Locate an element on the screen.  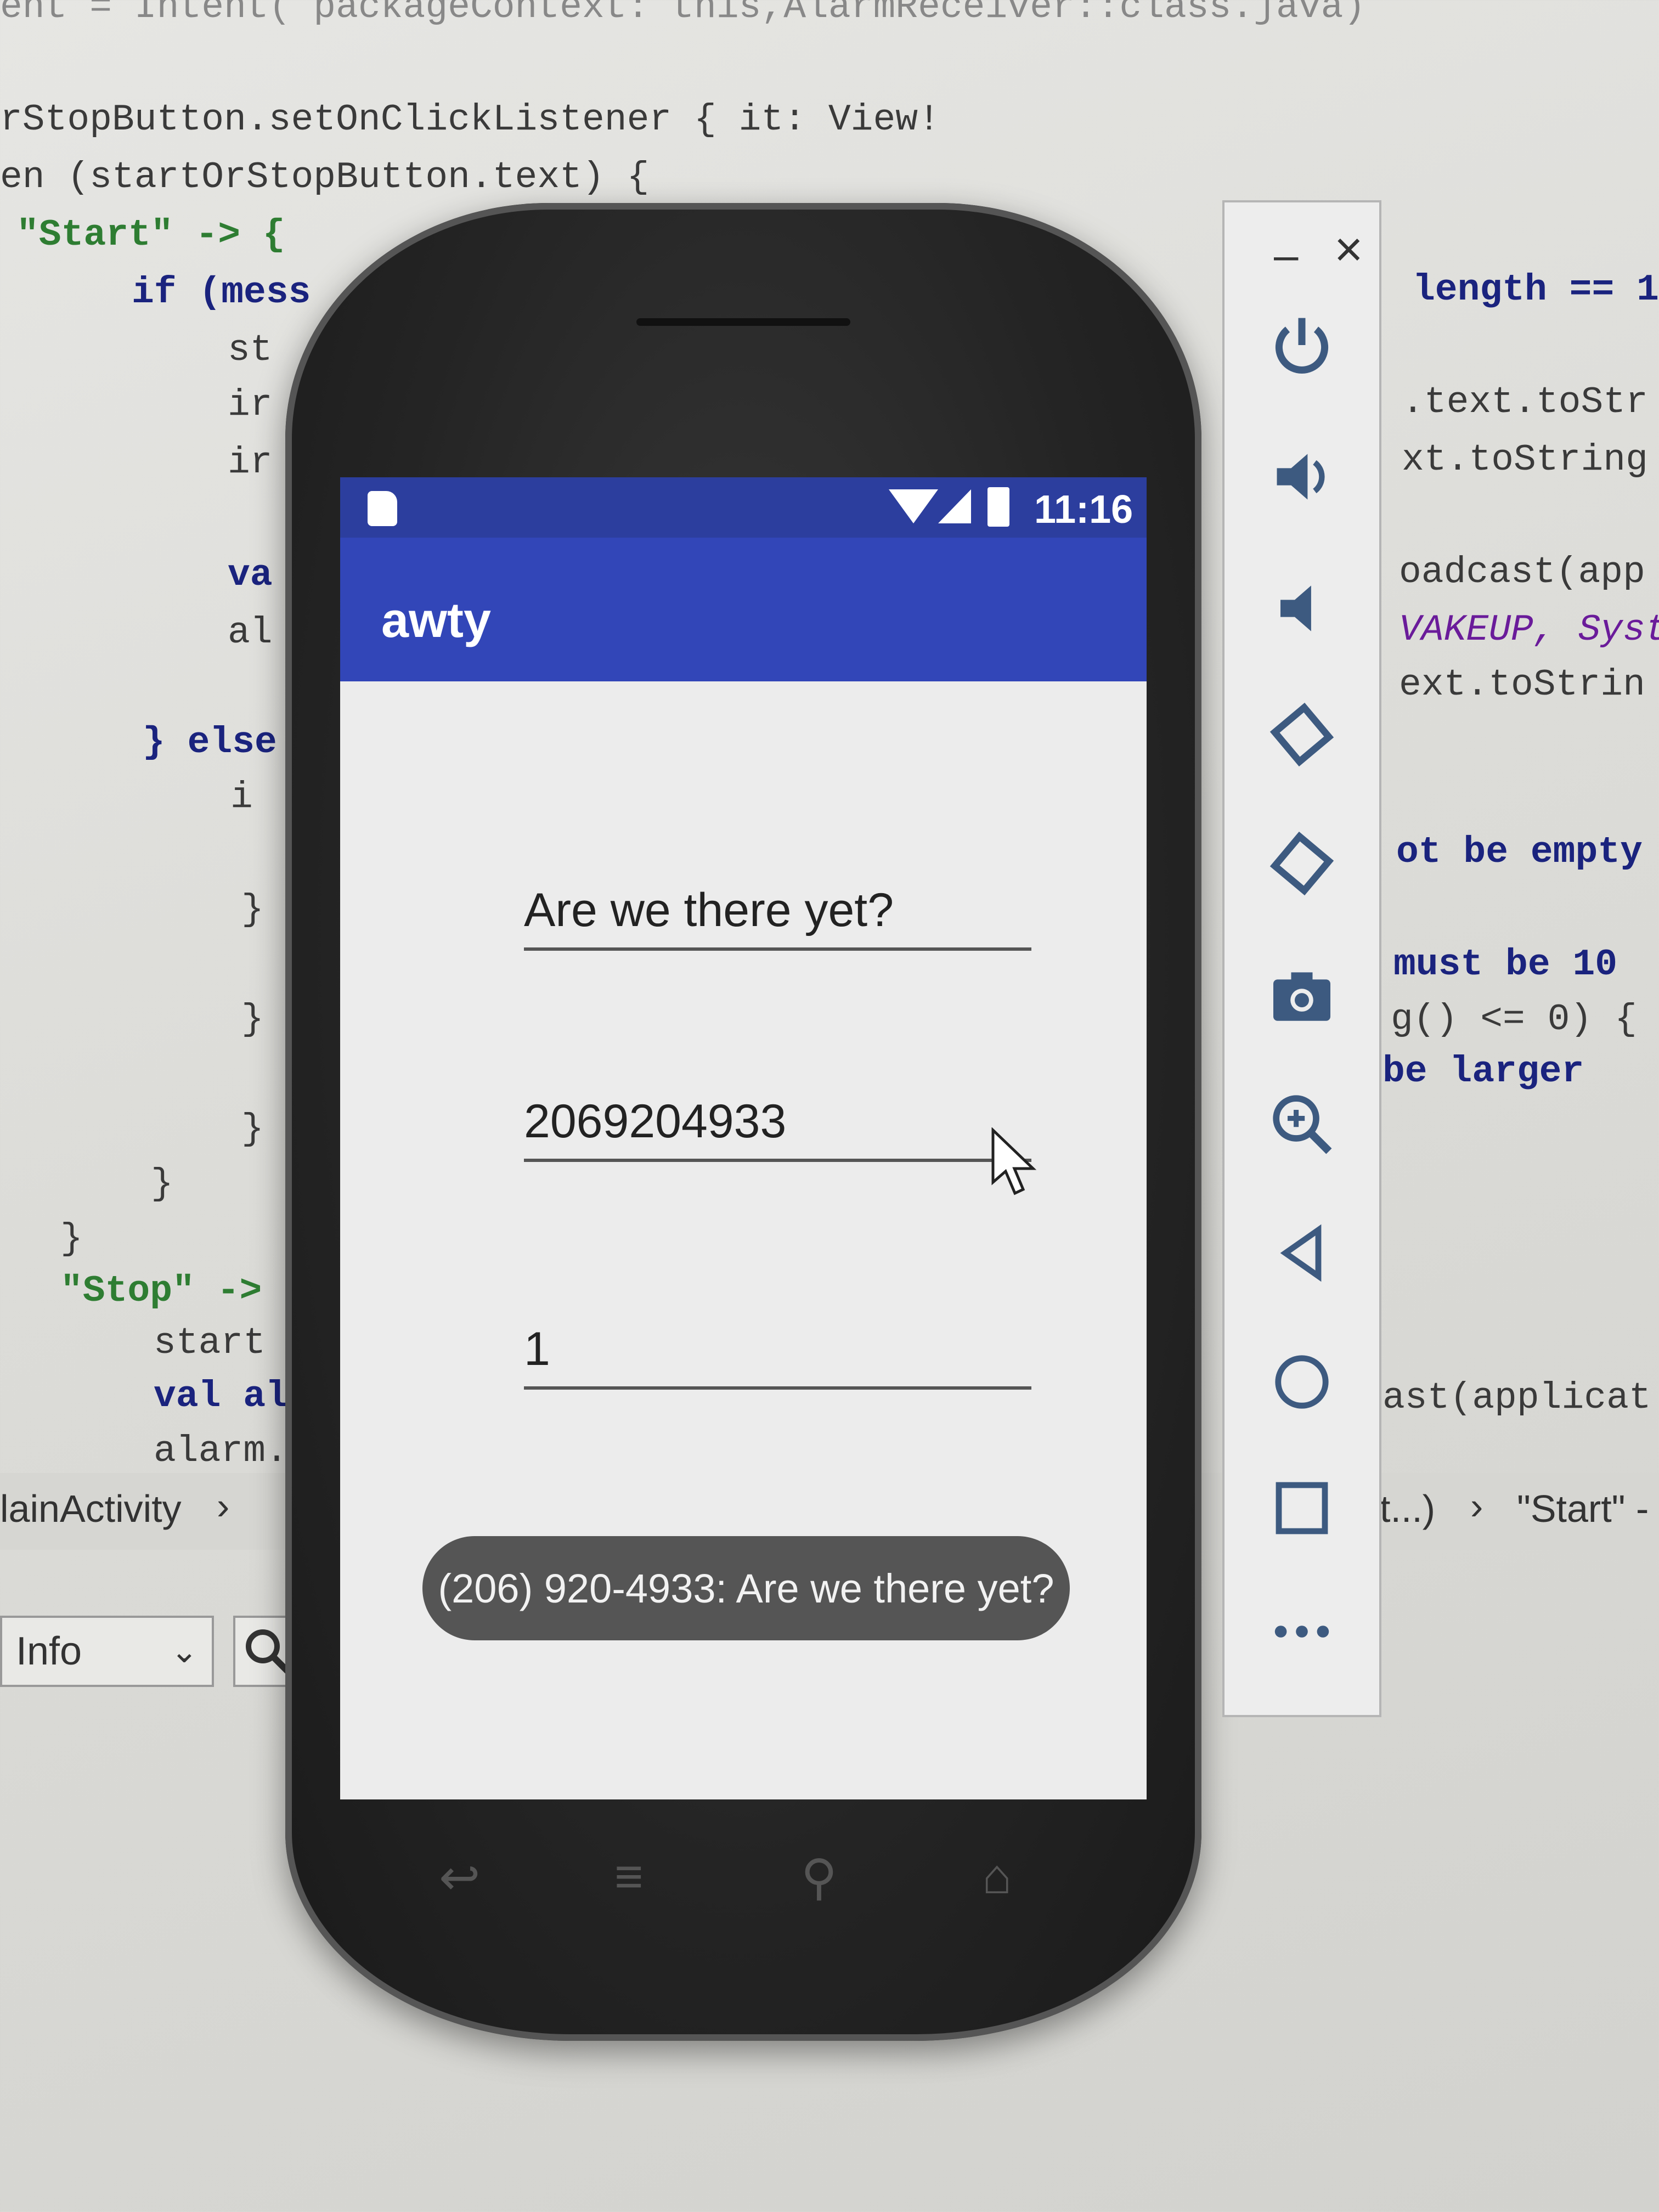
code-line: al is located at coordinates (250, 633).